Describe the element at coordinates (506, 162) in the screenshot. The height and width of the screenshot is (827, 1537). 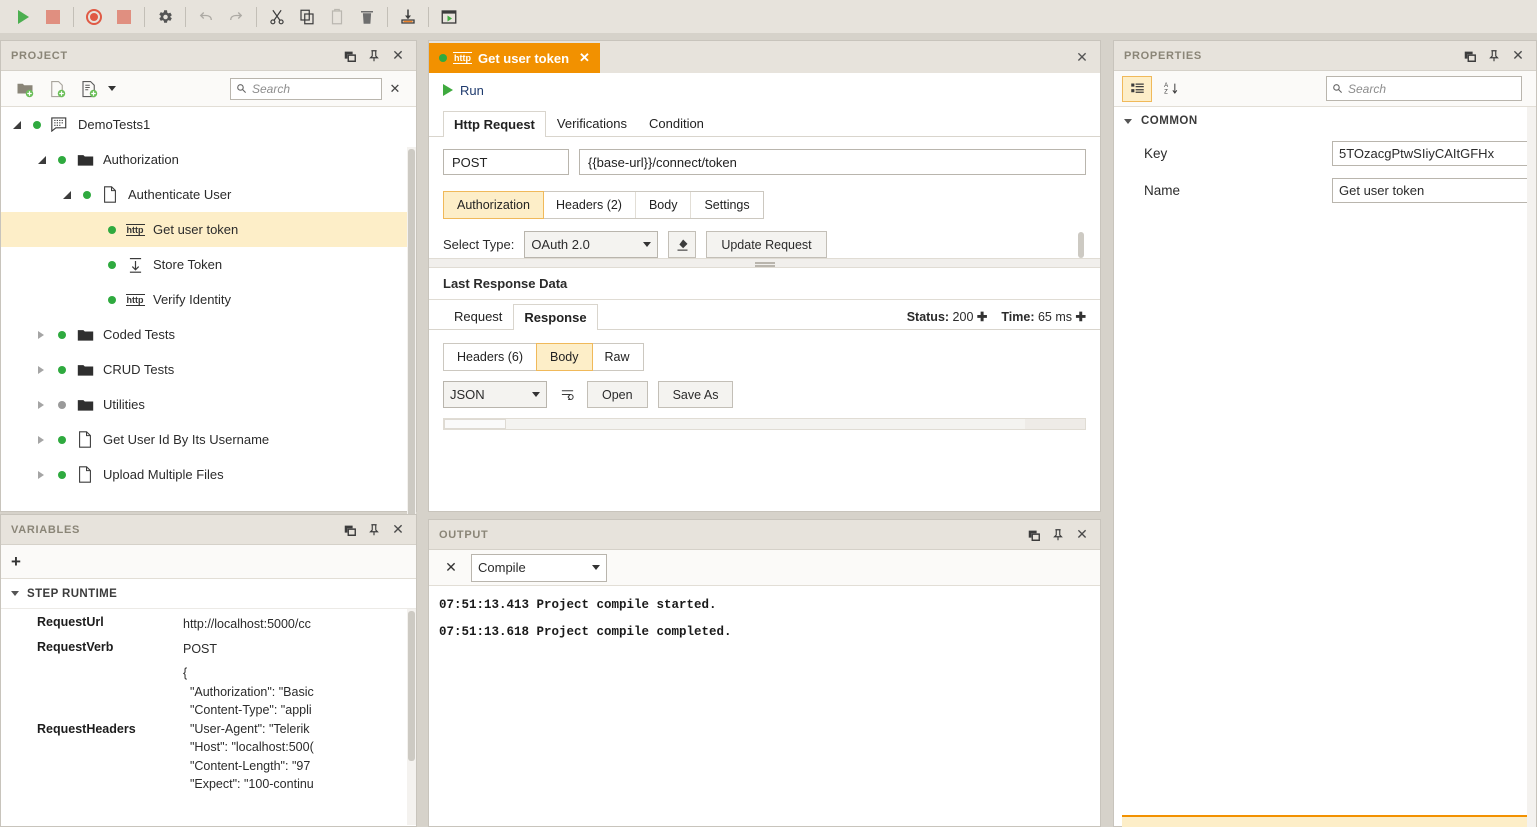
I see `http-verb-input: POST` at that location.